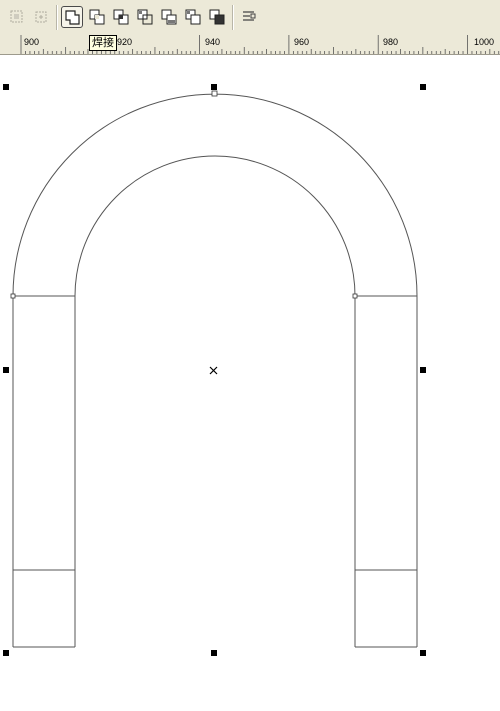 The height and width of the screenshot is (711, 500). I want to click on front-minus-back-icon, so click(169, 17).